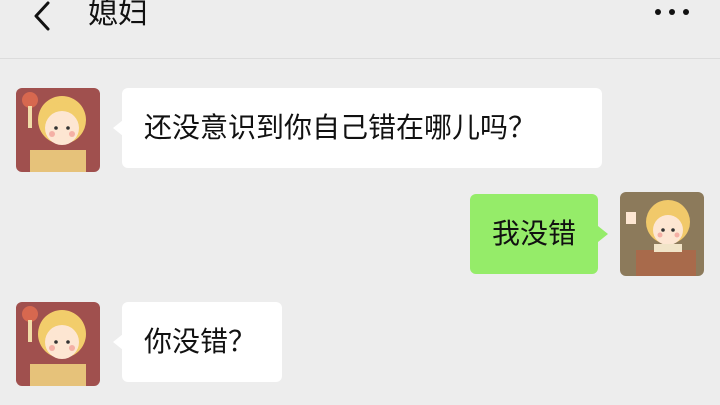 This screenshot has width=720, height=405. What do you see at coordinates (202, 342) in the screenshot?
I see `message-bubble: 你没错？` at bounding box center [202, 342].